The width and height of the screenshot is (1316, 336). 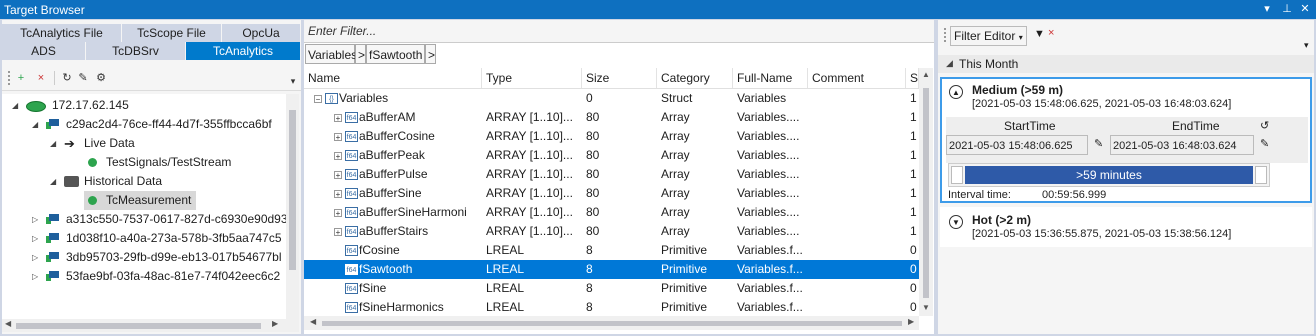 I want to click on pin-icon: ⊥, so click(x=1287, y=8).